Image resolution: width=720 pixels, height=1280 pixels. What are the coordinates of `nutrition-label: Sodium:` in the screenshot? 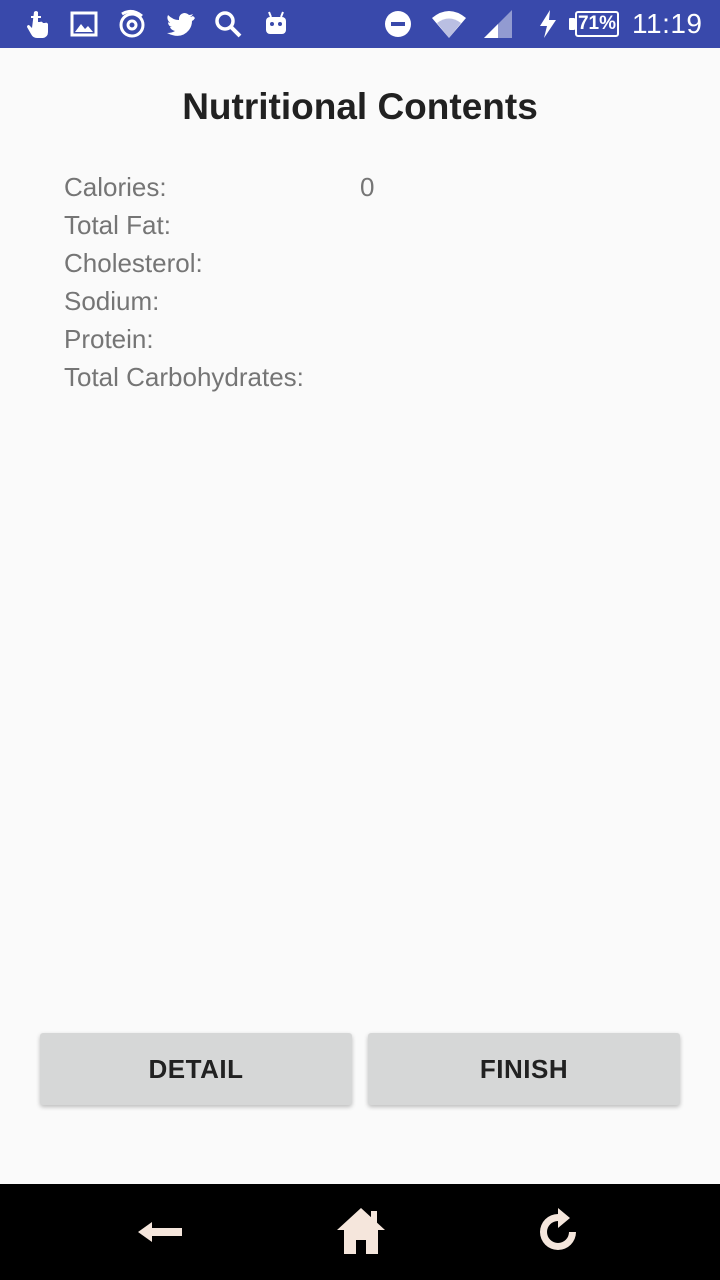 It's located at (112, 301).